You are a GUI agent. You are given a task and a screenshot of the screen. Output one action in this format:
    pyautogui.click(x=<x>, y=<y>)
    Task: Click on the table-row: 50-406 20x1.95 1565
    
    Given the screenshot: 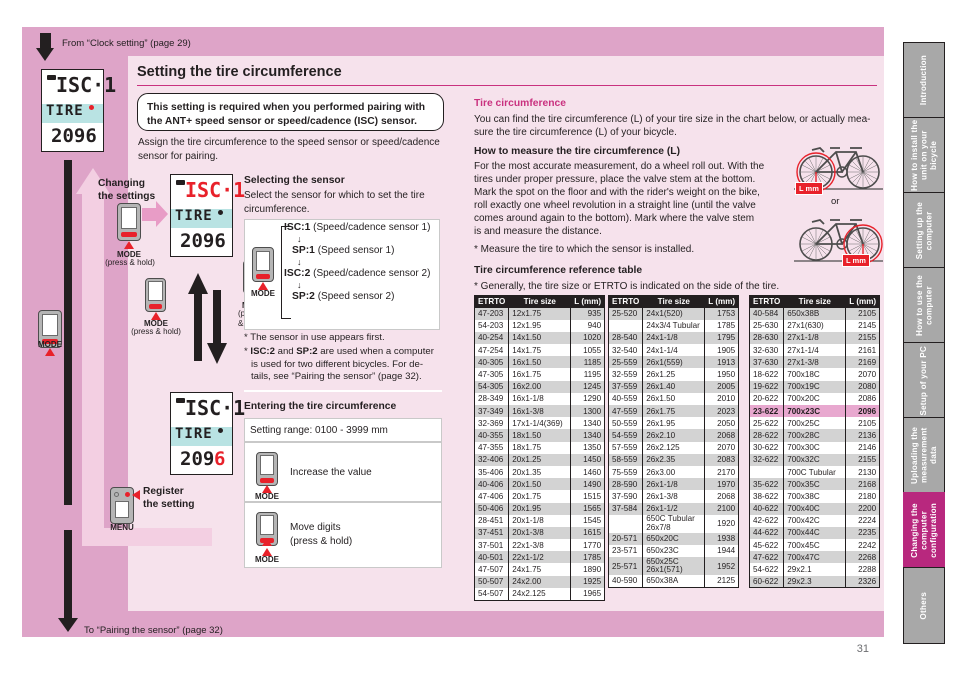 What is the action you would take?
    pyautogui.click(x=539, y=508)
    